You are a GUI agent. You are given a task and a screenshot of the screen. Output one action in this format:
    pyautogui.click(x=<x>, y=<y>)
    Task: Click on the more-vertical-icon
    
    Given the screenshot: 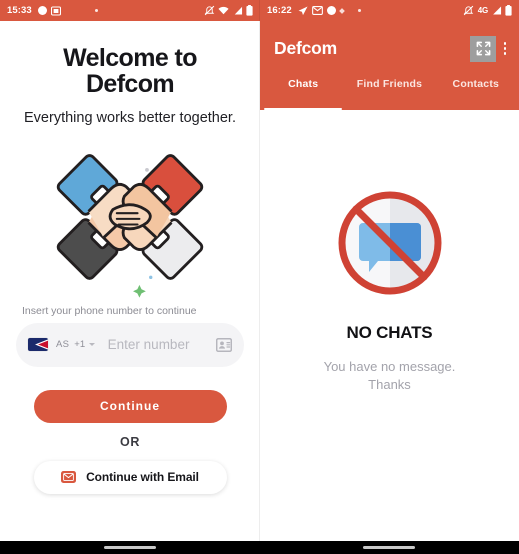 What is the action you would take?
    pyautogui.click(x=505, y=49)
    